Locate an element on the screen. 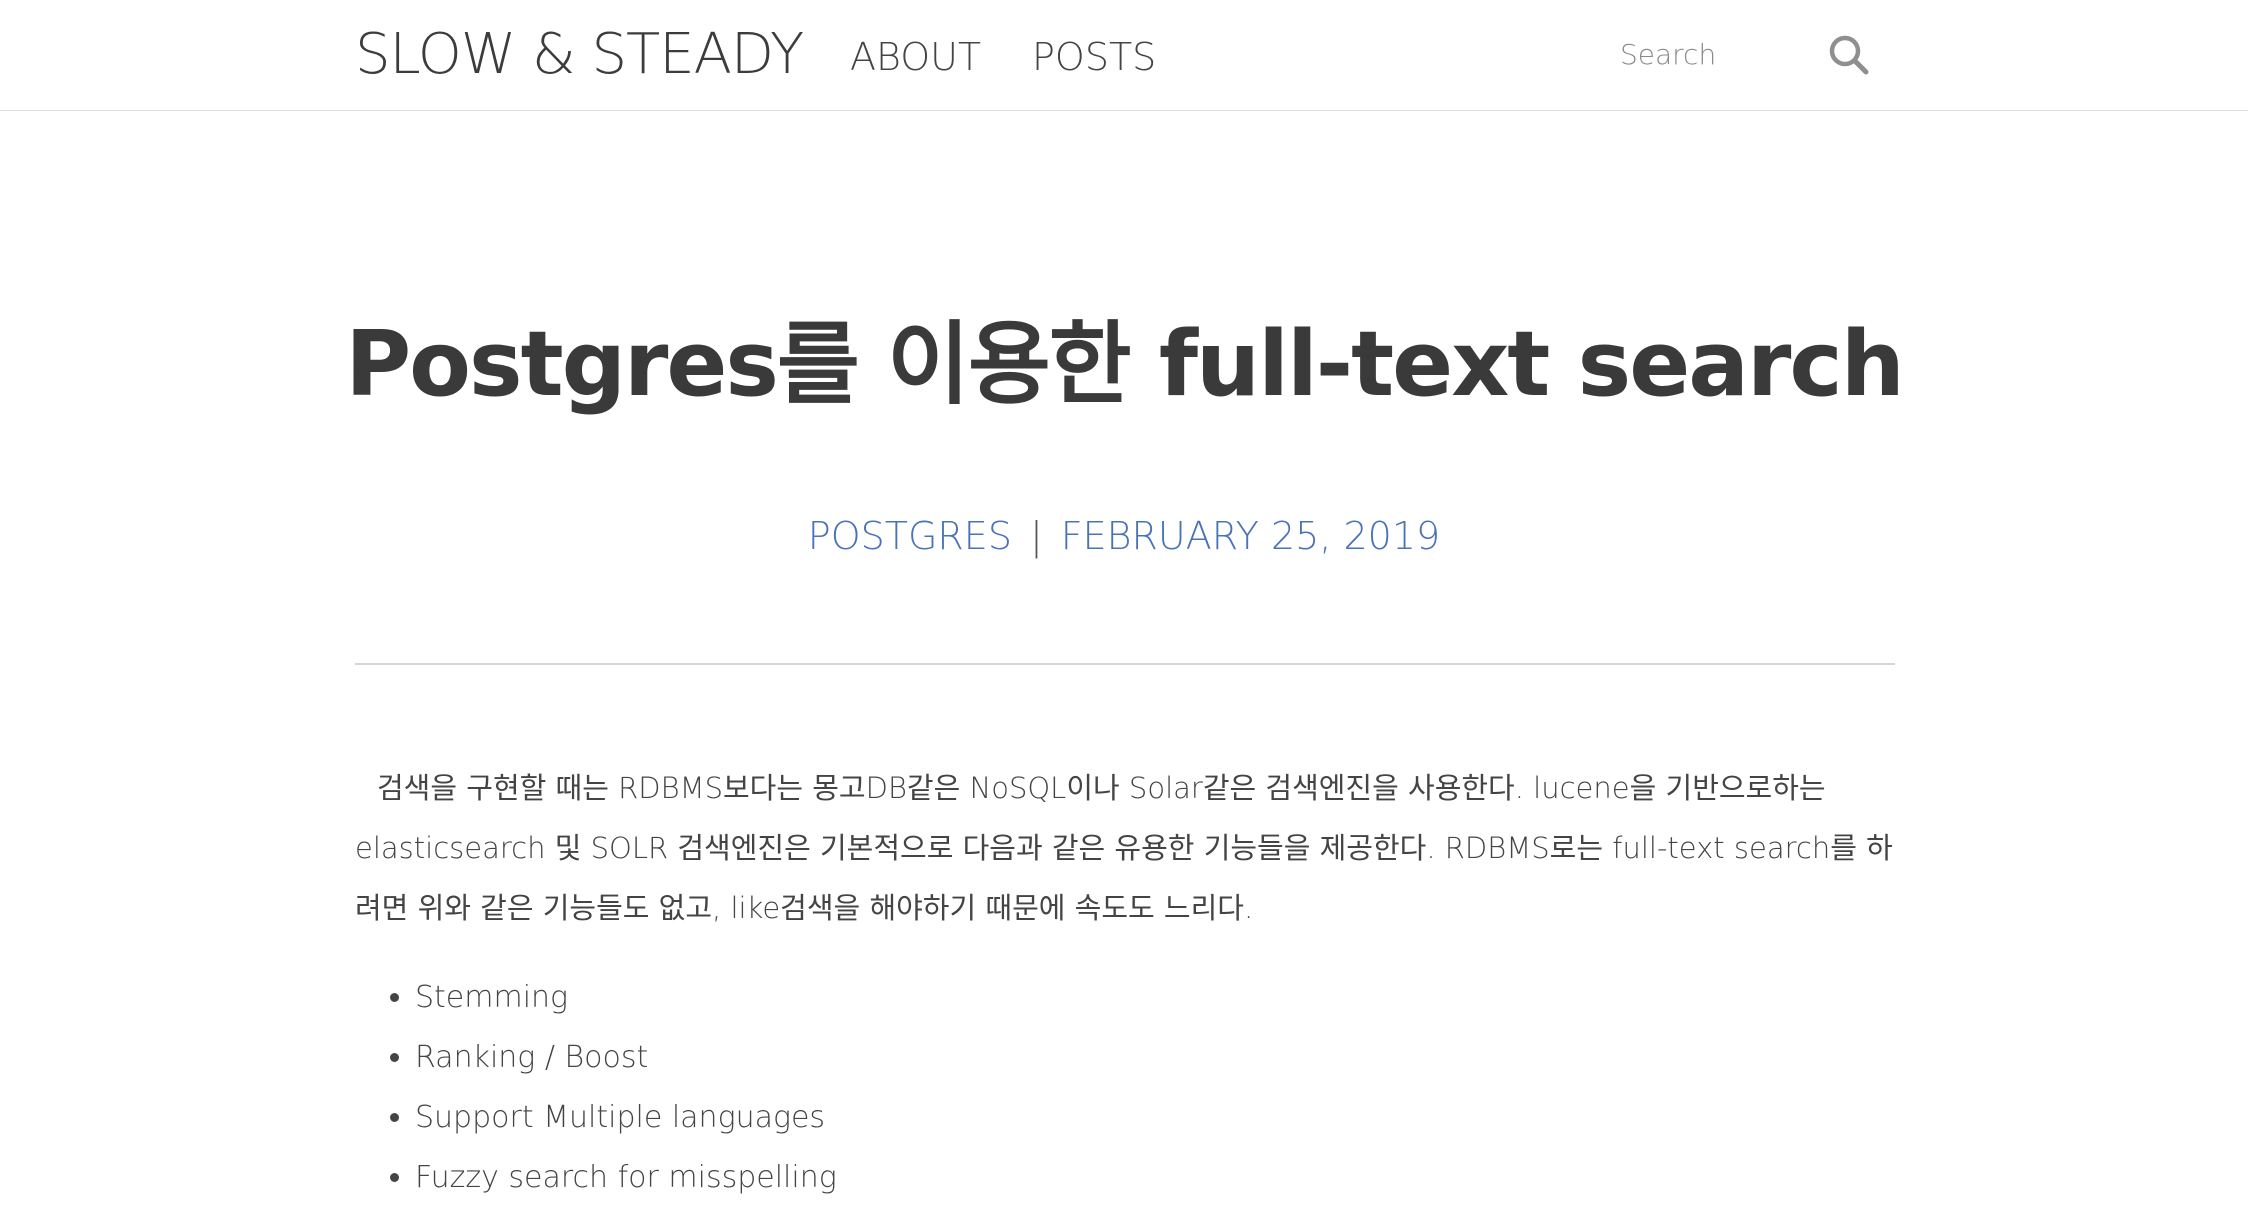 This screenshot has height=1208, width=2248. title-divider is located at coordinates (1125, 664).